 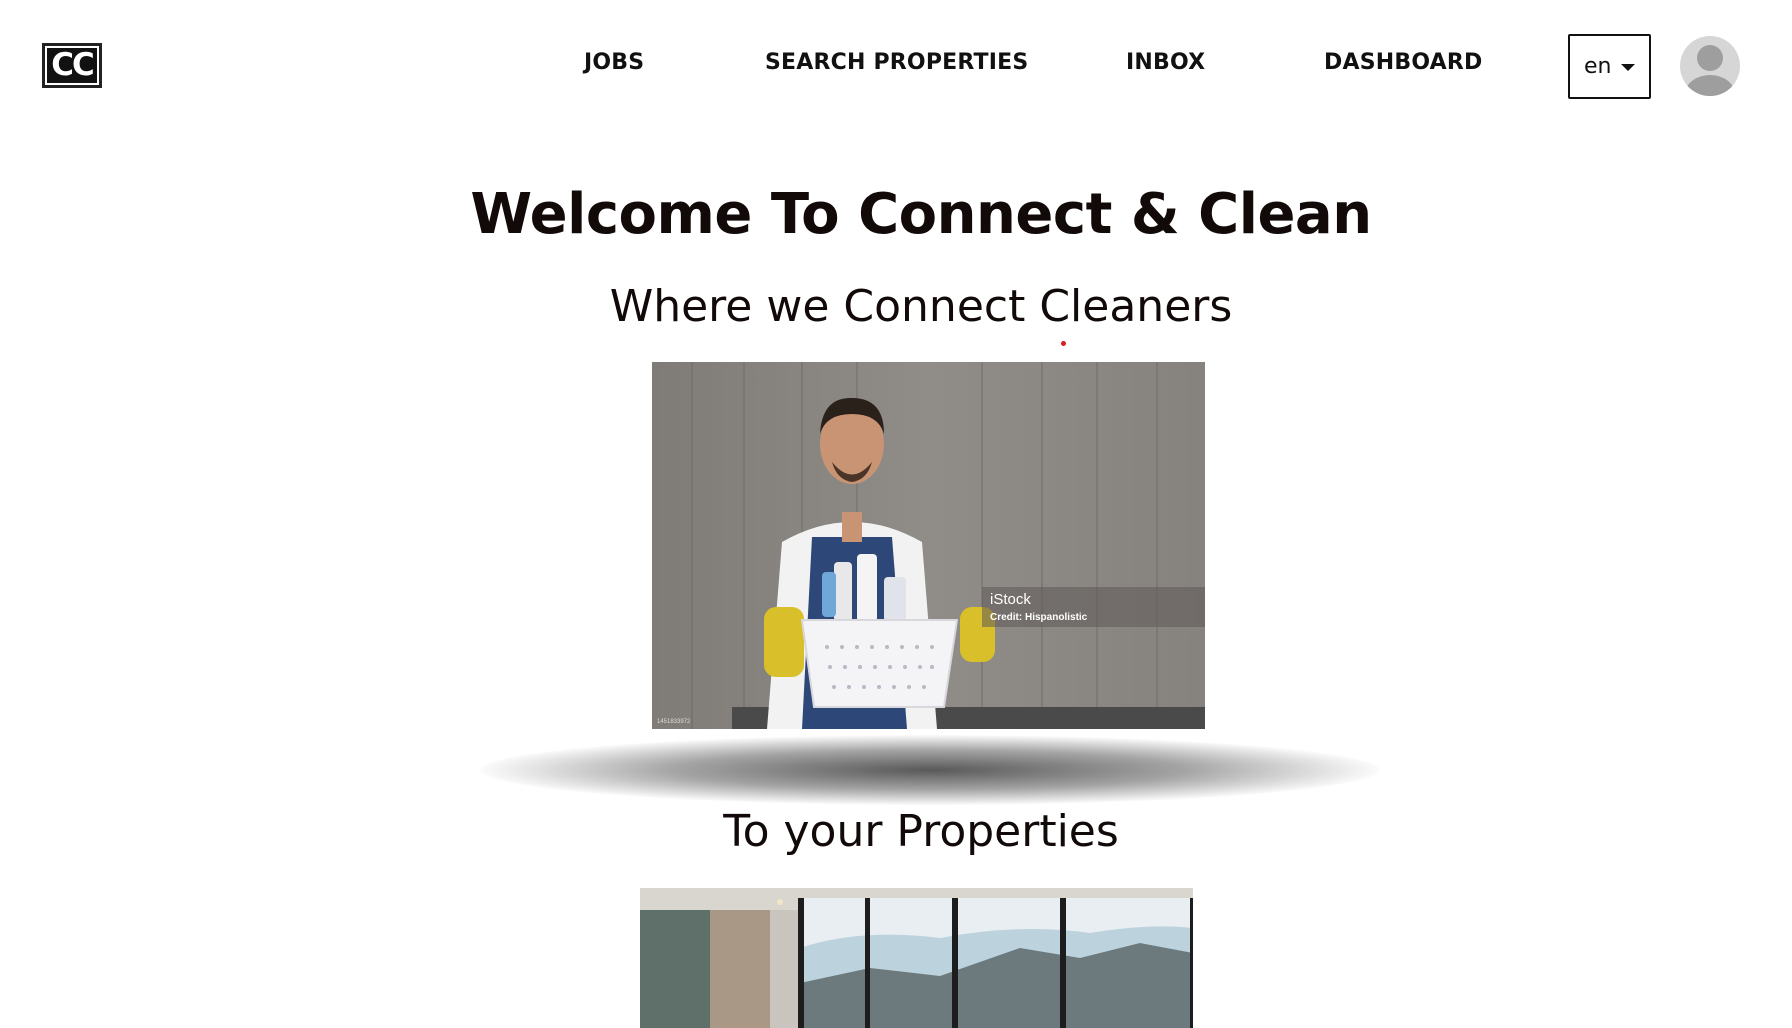 What do you see at coordinates (1063, 343) in the screenshot?
I see `accent-dot` at bounding box center [1063, 343].